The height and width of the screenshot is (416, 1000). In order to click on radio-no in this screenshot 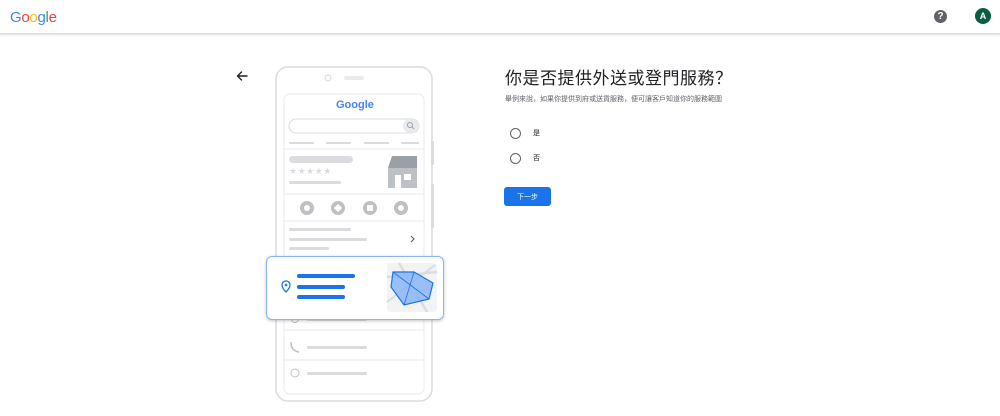, I will do `click(515, 158)`.